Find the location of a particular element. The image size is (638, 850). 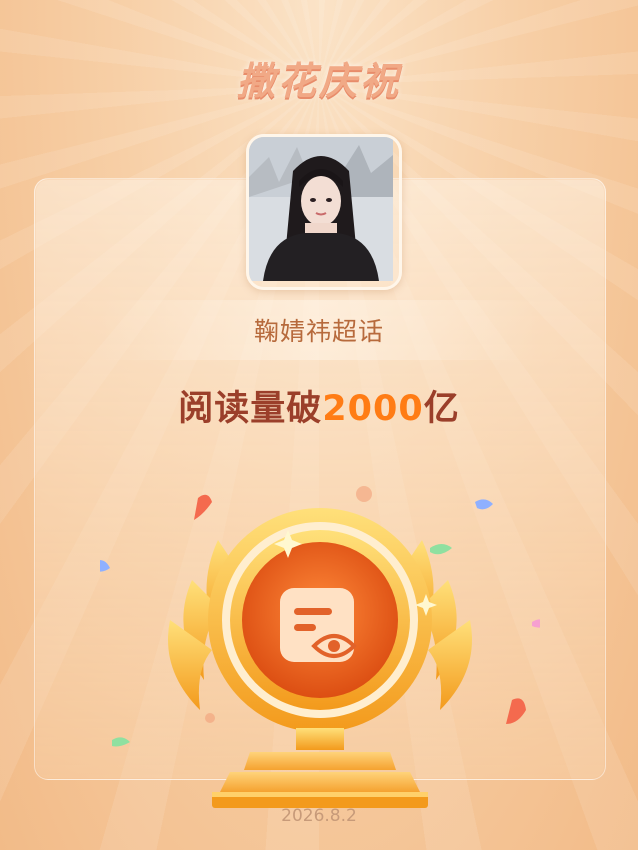

milestone-number: 2000 is located at coordinates (373, 409).